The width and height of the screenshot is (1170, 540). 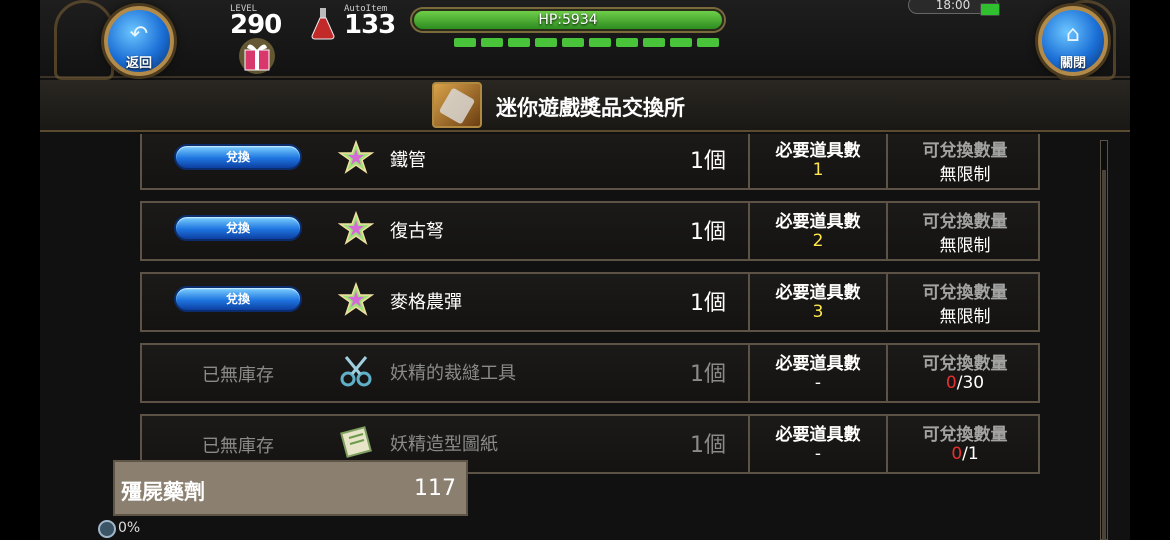 What do you see at coordinates (323, 24) in the screenshot?
I see `potion-flask-icon` at bounding box center [323, 24].